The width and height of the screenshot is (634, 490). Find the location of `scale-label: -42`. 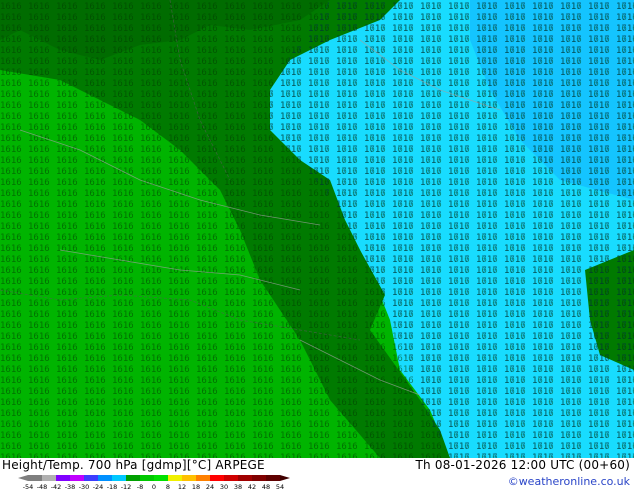

scale-label: -42 is located at coordinates (56, 486).